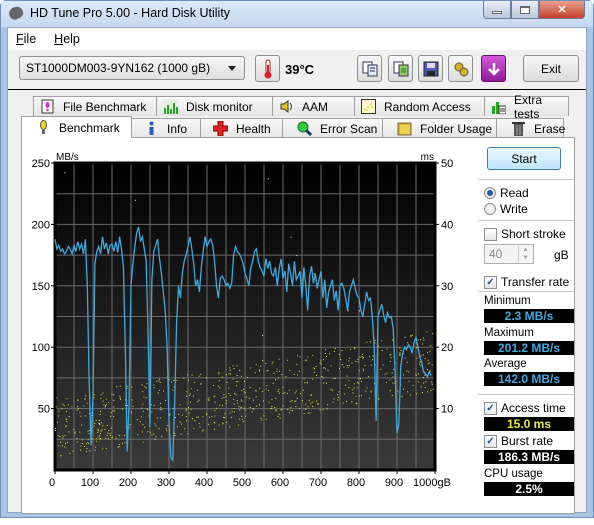 Image resolution: width=594 pixels, height=525 pixels. What do you see at coordinates (400, 68) in the screenshot?
I see `copy-screenshot-button` at bounding box center [400, 68].